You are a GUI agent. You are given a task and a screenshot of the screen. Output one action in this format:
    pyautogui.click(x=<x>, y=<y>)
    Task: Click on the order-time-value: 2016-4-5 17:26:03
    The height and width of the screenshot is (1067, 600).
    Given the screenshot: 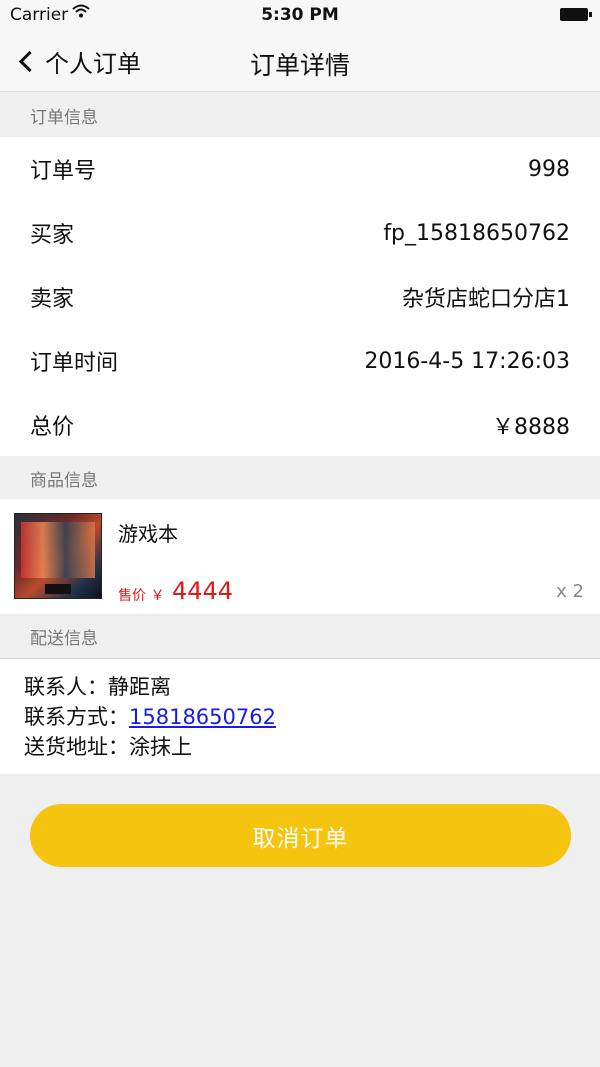 What is the action you would take?
    pyautogui.click(x=467, y=361)
    